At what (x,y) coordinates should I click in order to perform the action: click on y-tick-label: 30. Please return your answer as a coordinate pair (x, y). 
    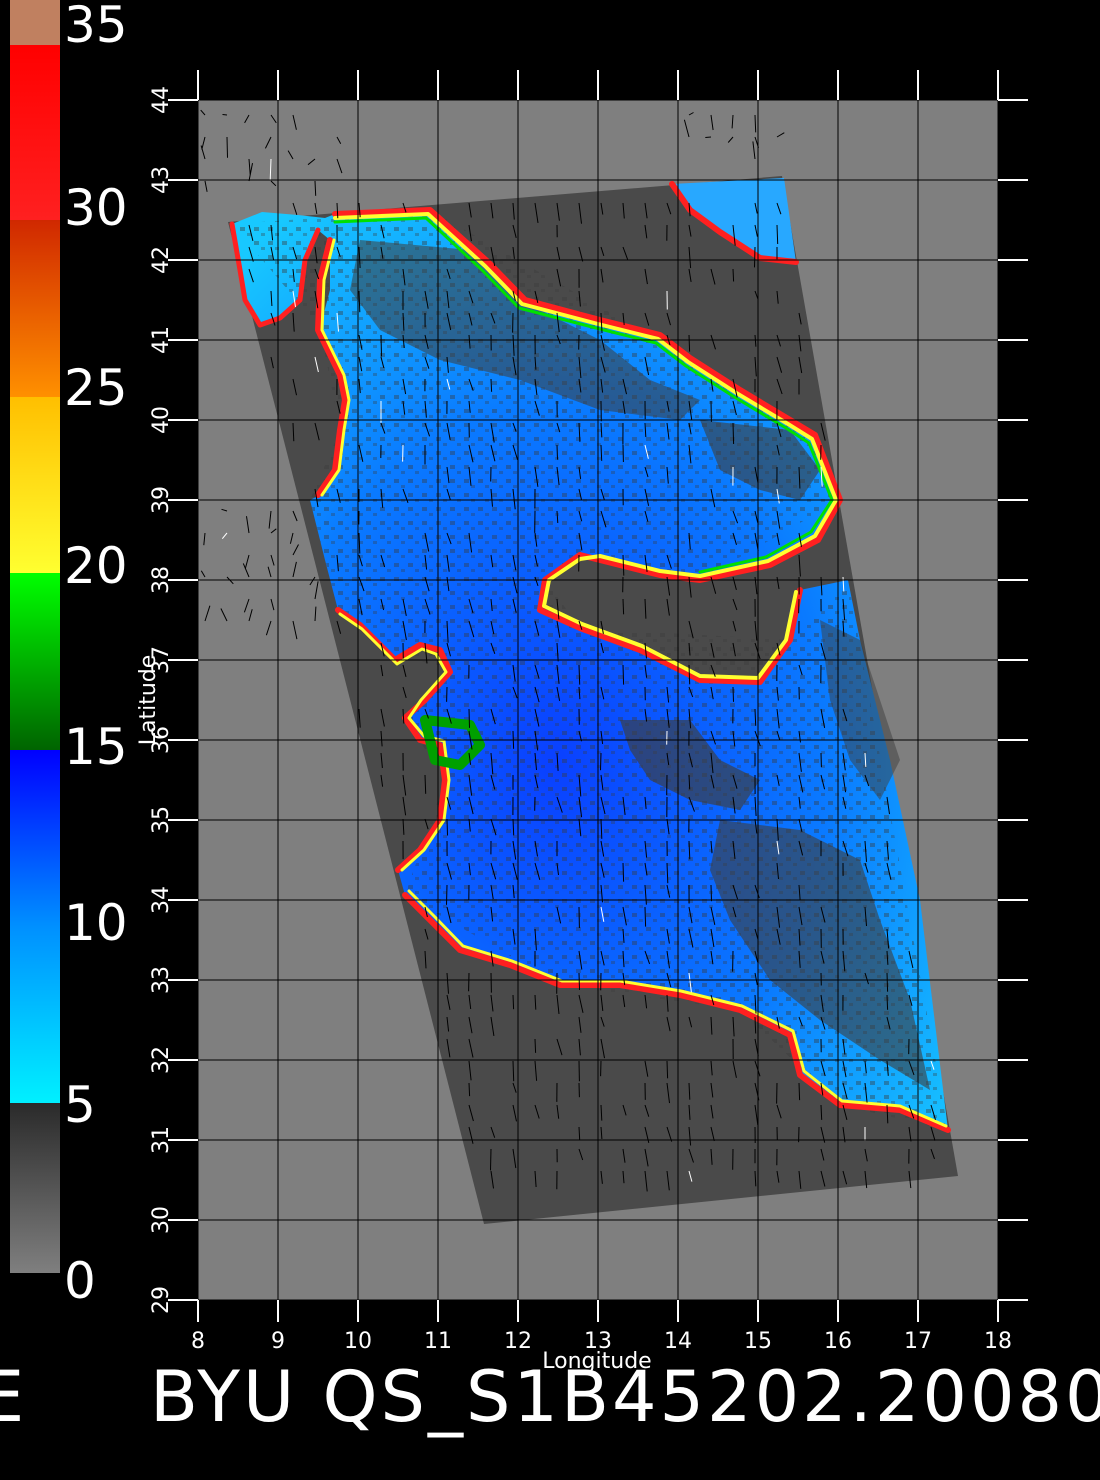
    Looking at the image, I should click on (161, 1220).